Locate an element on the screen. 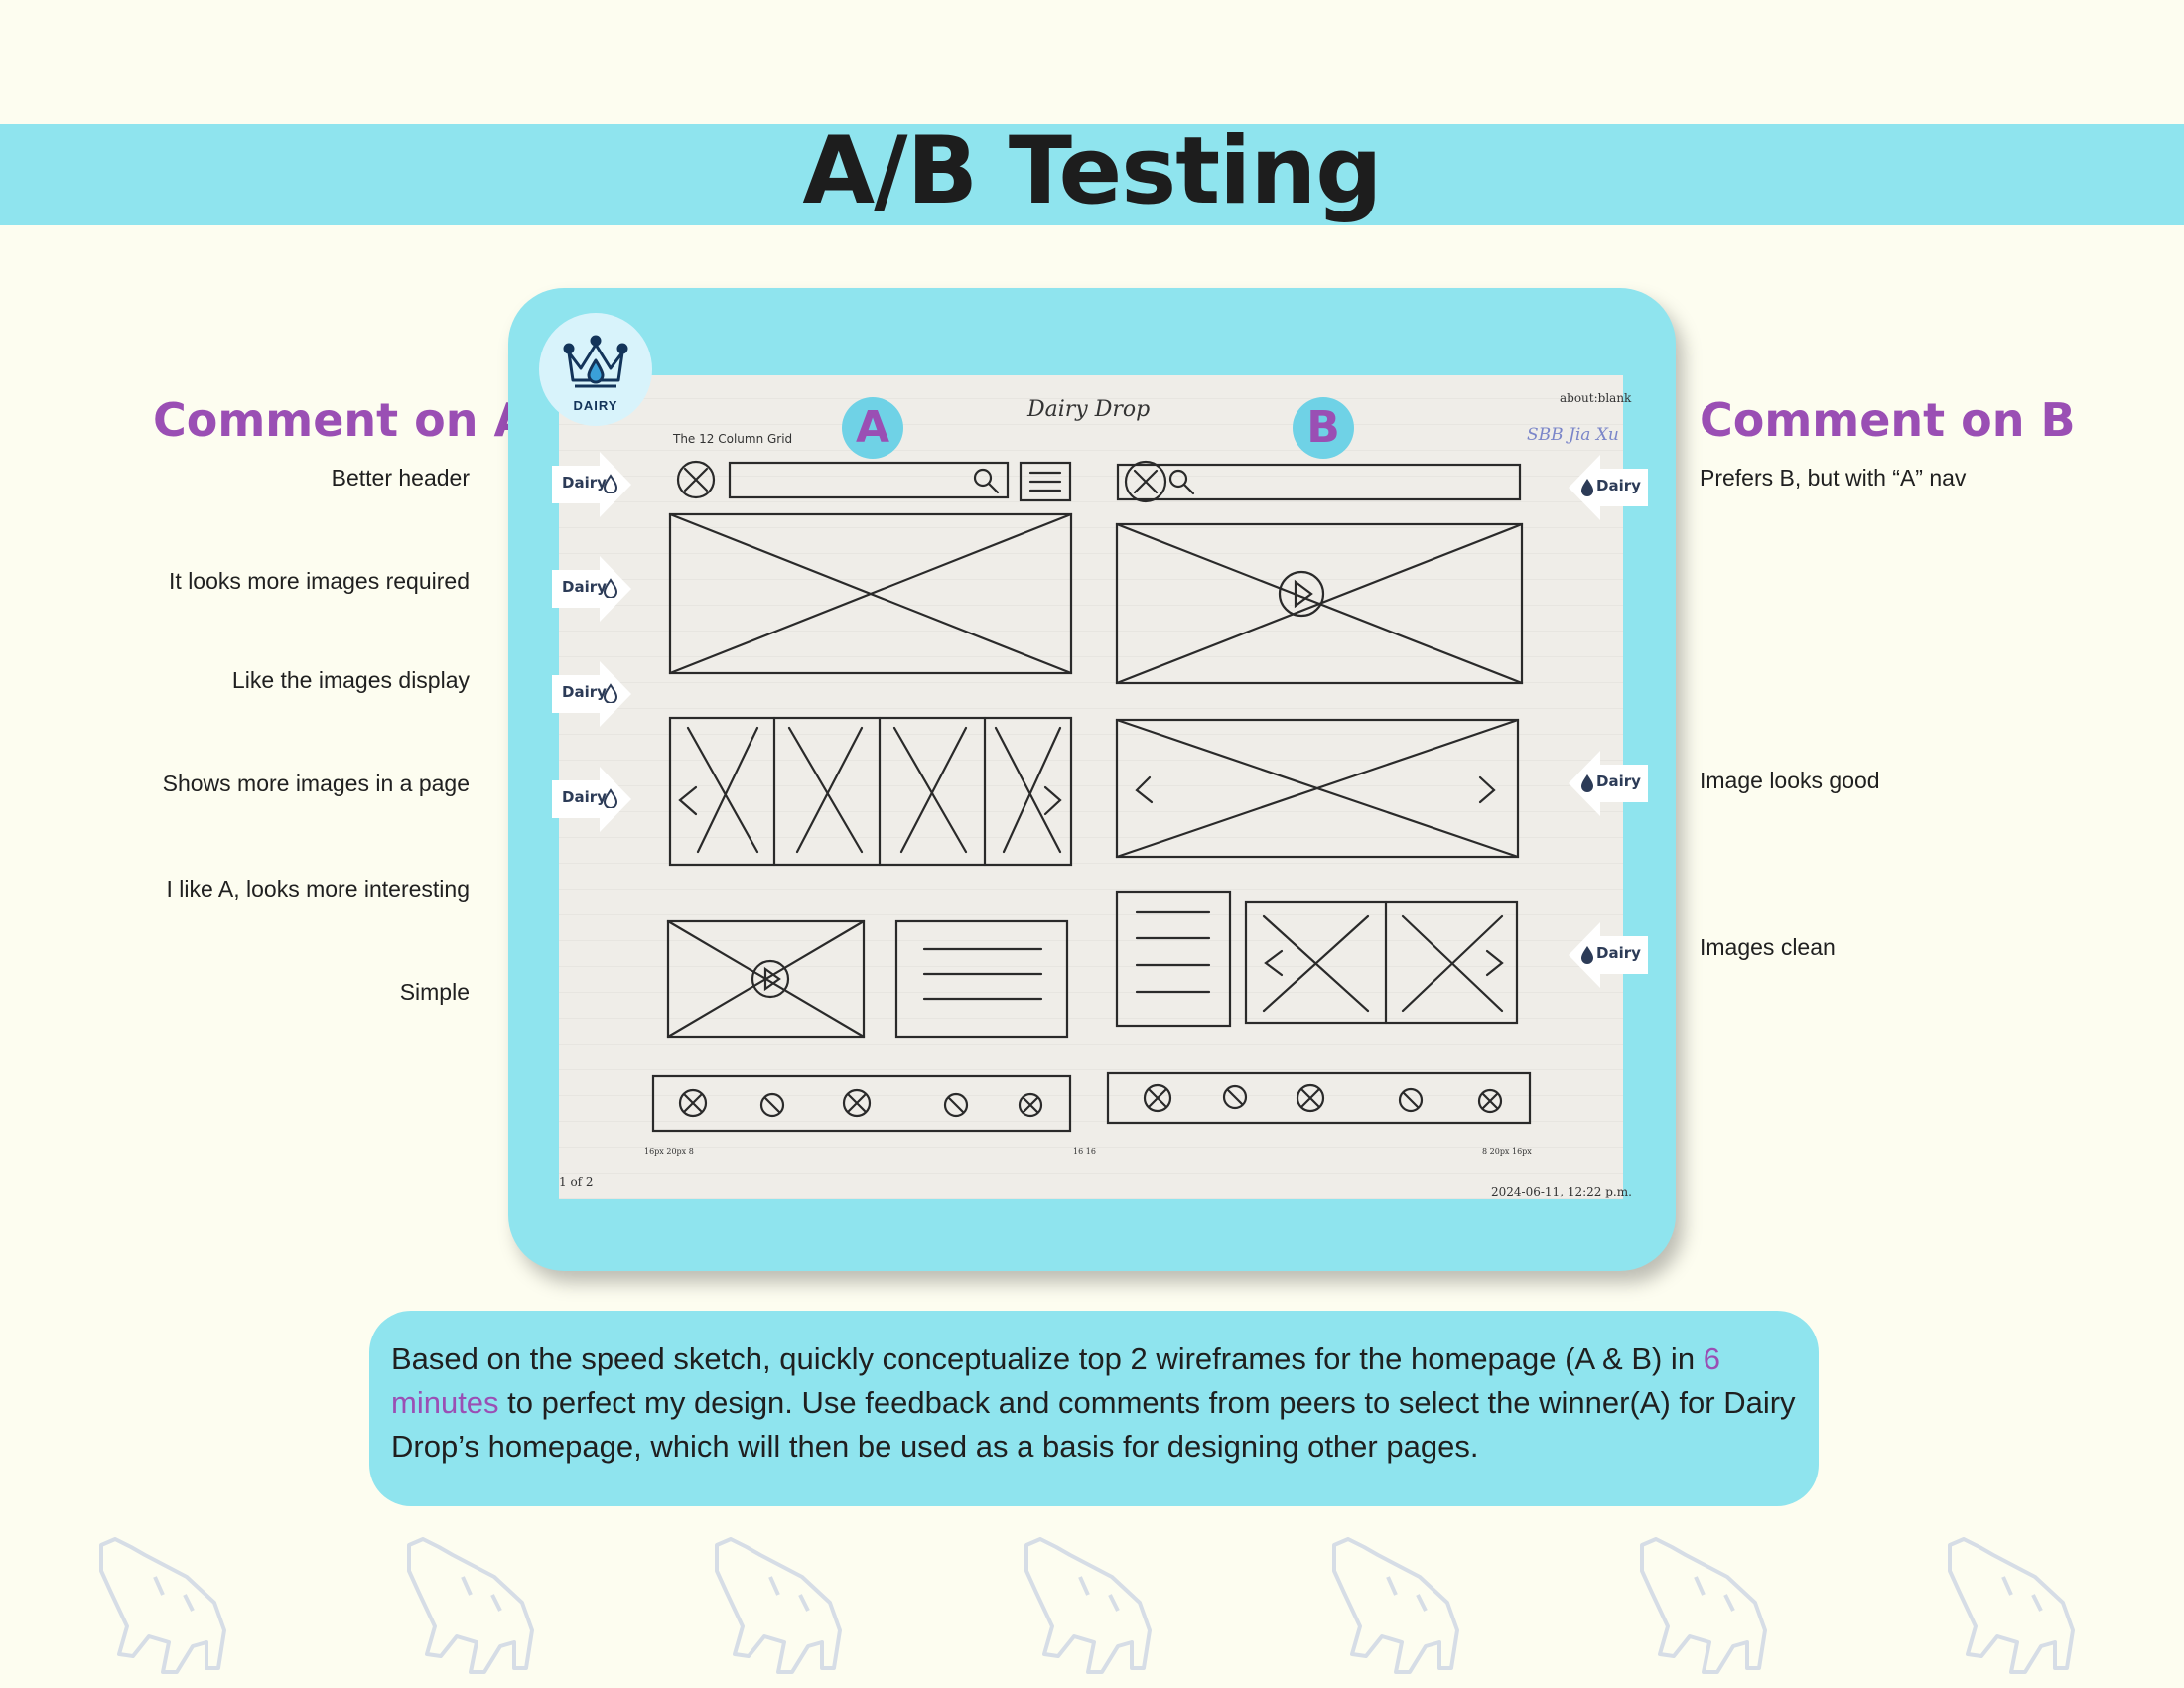 The width and height of the screenshot is (2184, 1688). comment-b-item: Prefers B, but with “A” nav is located at coordinates (1833, 478).